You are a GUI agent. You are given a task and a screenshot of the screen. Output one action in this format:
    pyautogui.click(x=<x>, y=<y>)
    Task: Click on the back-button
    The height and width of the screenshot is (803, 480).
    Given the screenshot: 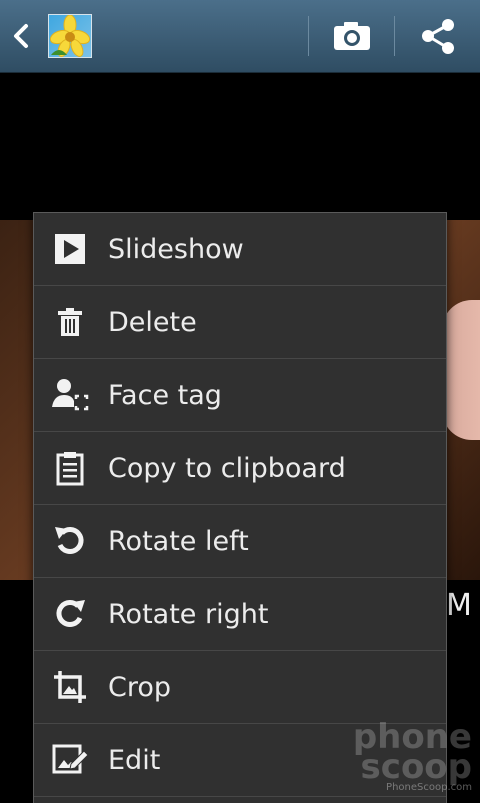 What is the action you would take?
    pyautogui.click(x=21, y=36)
    